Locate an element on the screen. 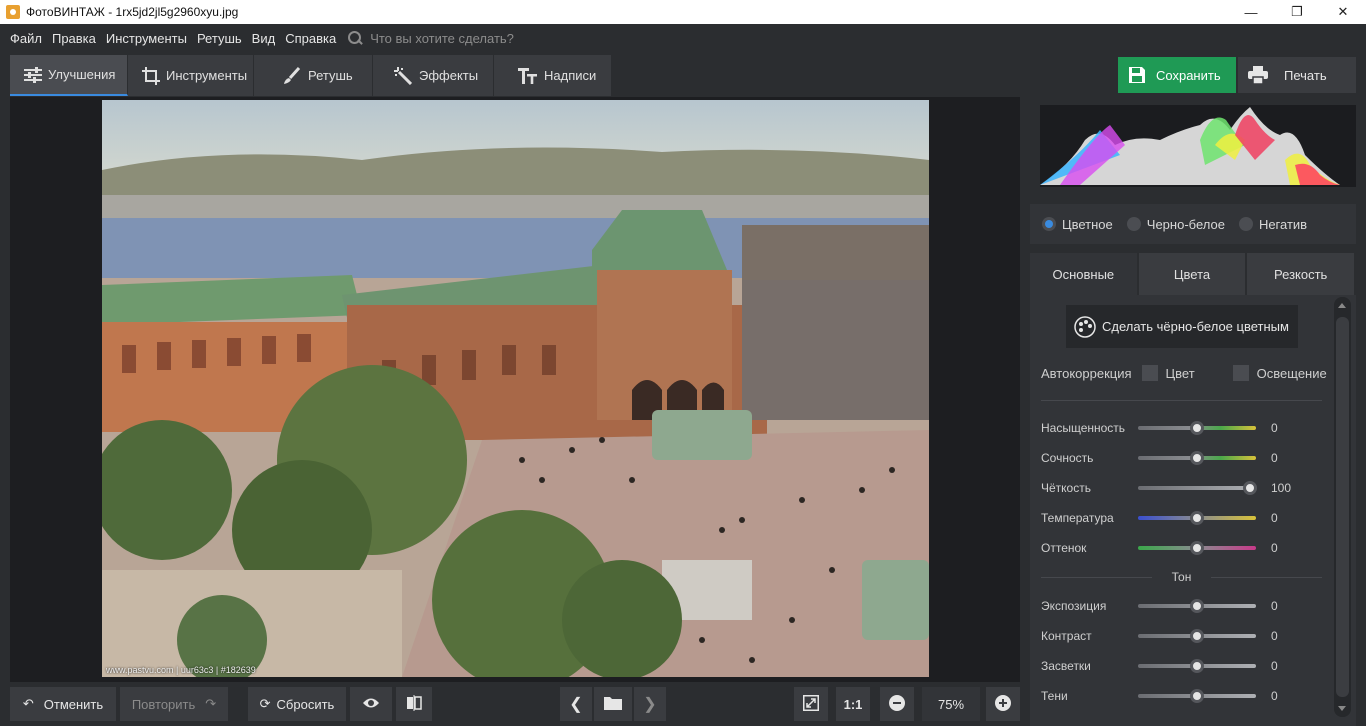 The width and height of the screenshot is (1366, 726). zoom-out-button is located at coordinates (897, 704).